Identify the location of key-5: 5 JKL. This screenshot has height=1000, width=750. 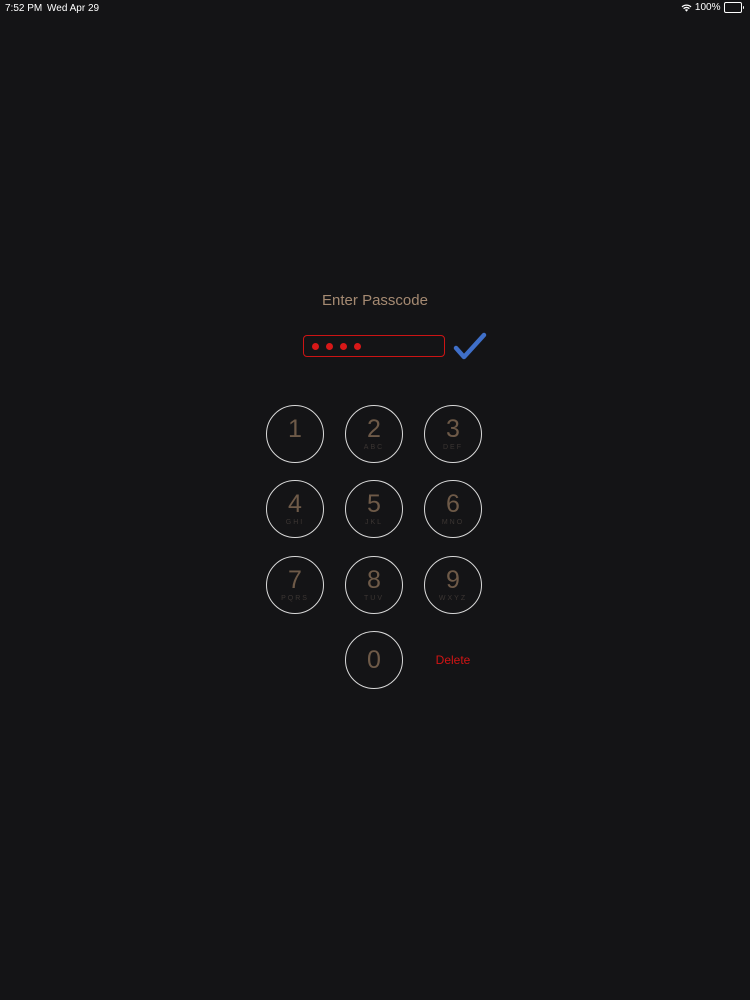
(374, 509).